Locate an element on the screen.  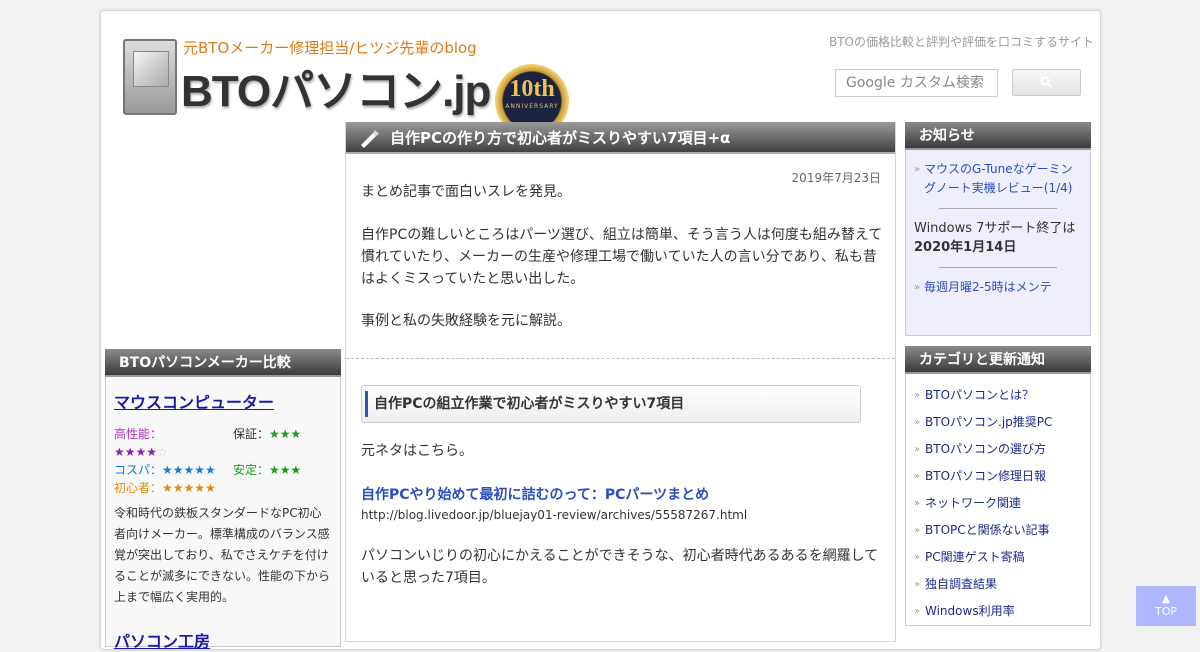
article-title: 自作PCの作り方で初心者がミスりやすい7項目+α is located at coordinates (560, 138).